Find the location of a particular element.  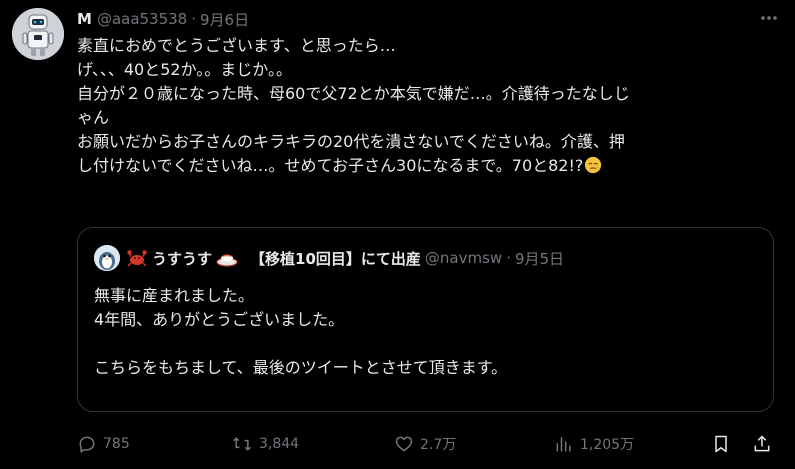

robot-avatar-icon is located at coordinates (38, 34).